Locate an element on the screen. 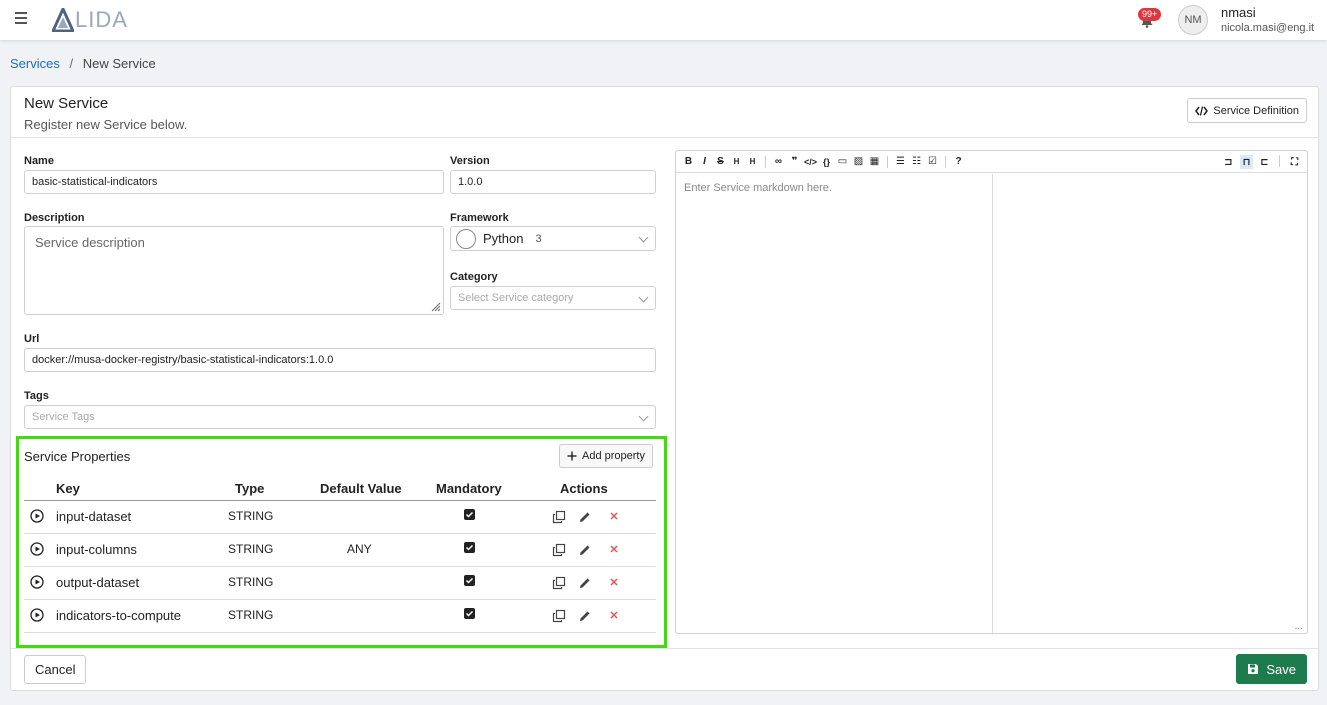 The width and height of the screenshot is (1327, 705). tags-select: Service Tags is located at coordinates (340, 417).